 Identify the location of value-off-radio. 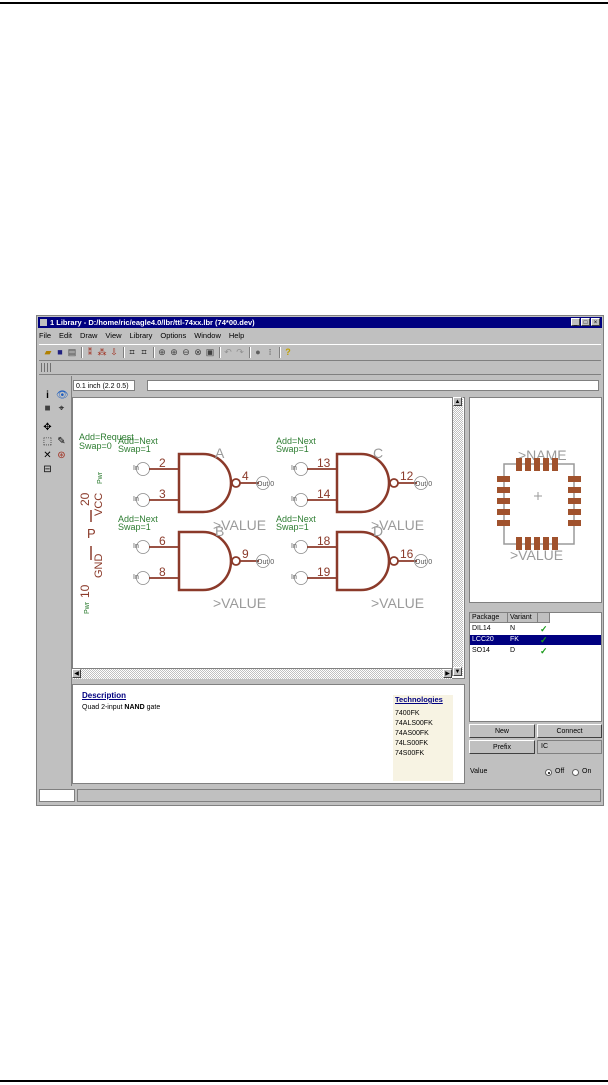
(548, 772).